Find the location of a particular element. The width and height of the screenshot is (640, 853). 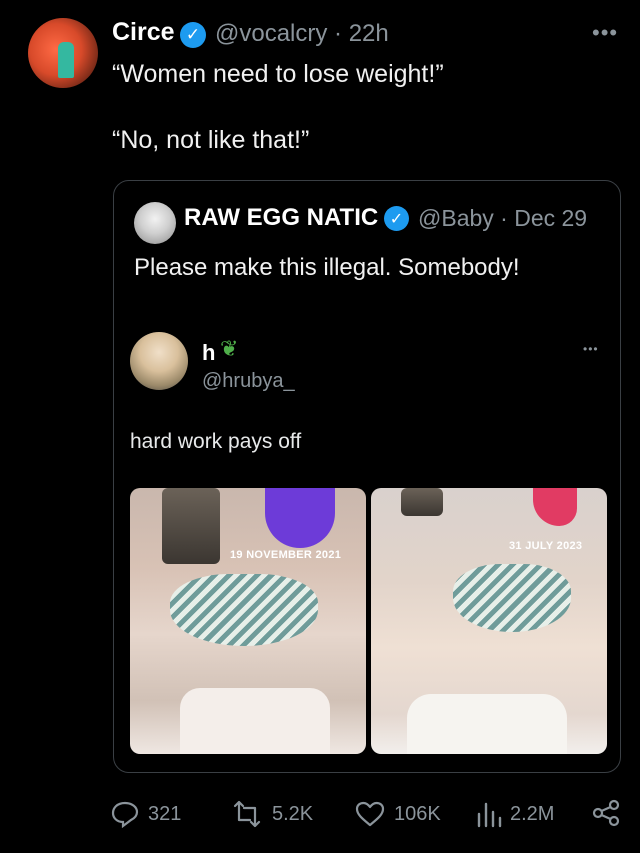

photo-after: 31 JULY 2023 is located at coordinates (489, 621).